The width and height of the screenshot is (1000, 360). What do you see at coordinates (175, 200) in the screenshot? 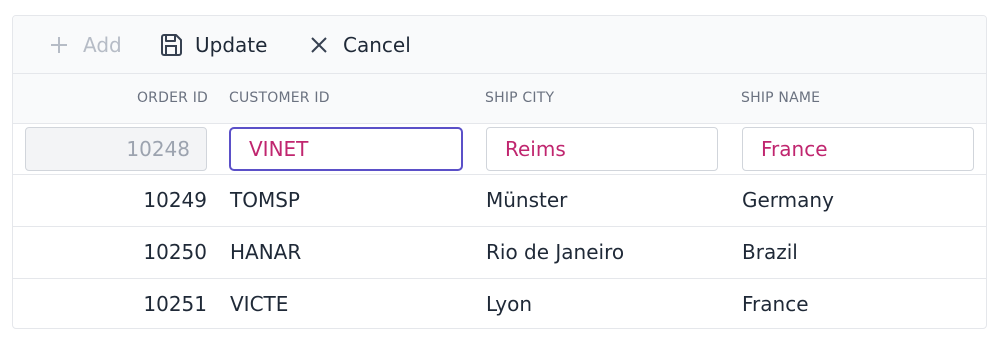
I see `order-id-cell: 10249` at bounding box center [175, 200].